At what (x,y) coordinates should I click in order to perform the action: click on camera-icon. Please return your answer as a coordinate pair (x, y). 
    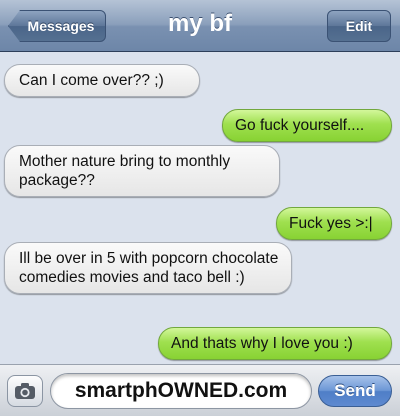
    Looking at the image, I should click on (25, 391).